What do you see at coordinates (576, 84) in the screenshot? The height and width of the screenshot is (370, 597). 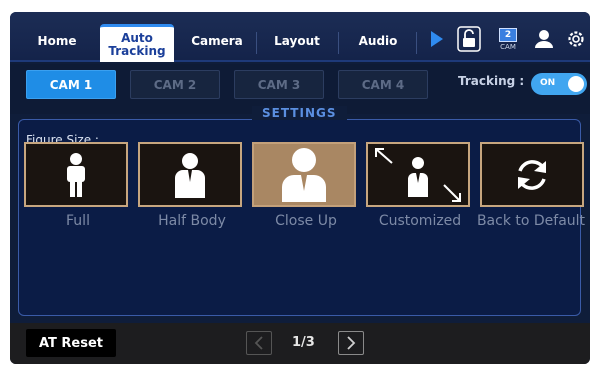 I see `toggle-knob` at bounding box center [576, 84].